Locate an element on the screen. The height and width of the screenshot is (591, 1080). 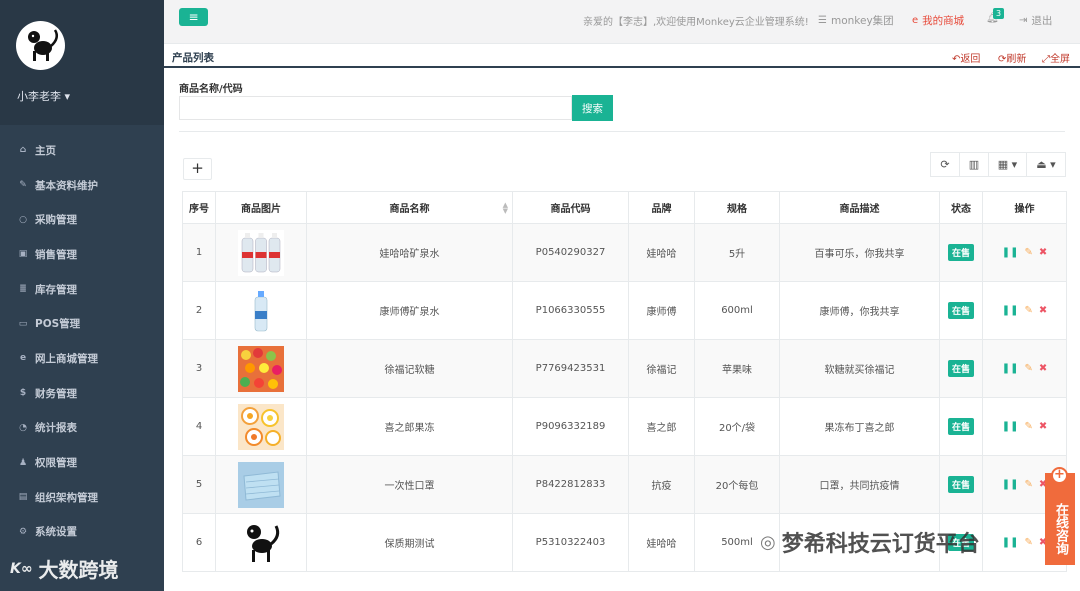
avatar is located at coordinates (40, 45).